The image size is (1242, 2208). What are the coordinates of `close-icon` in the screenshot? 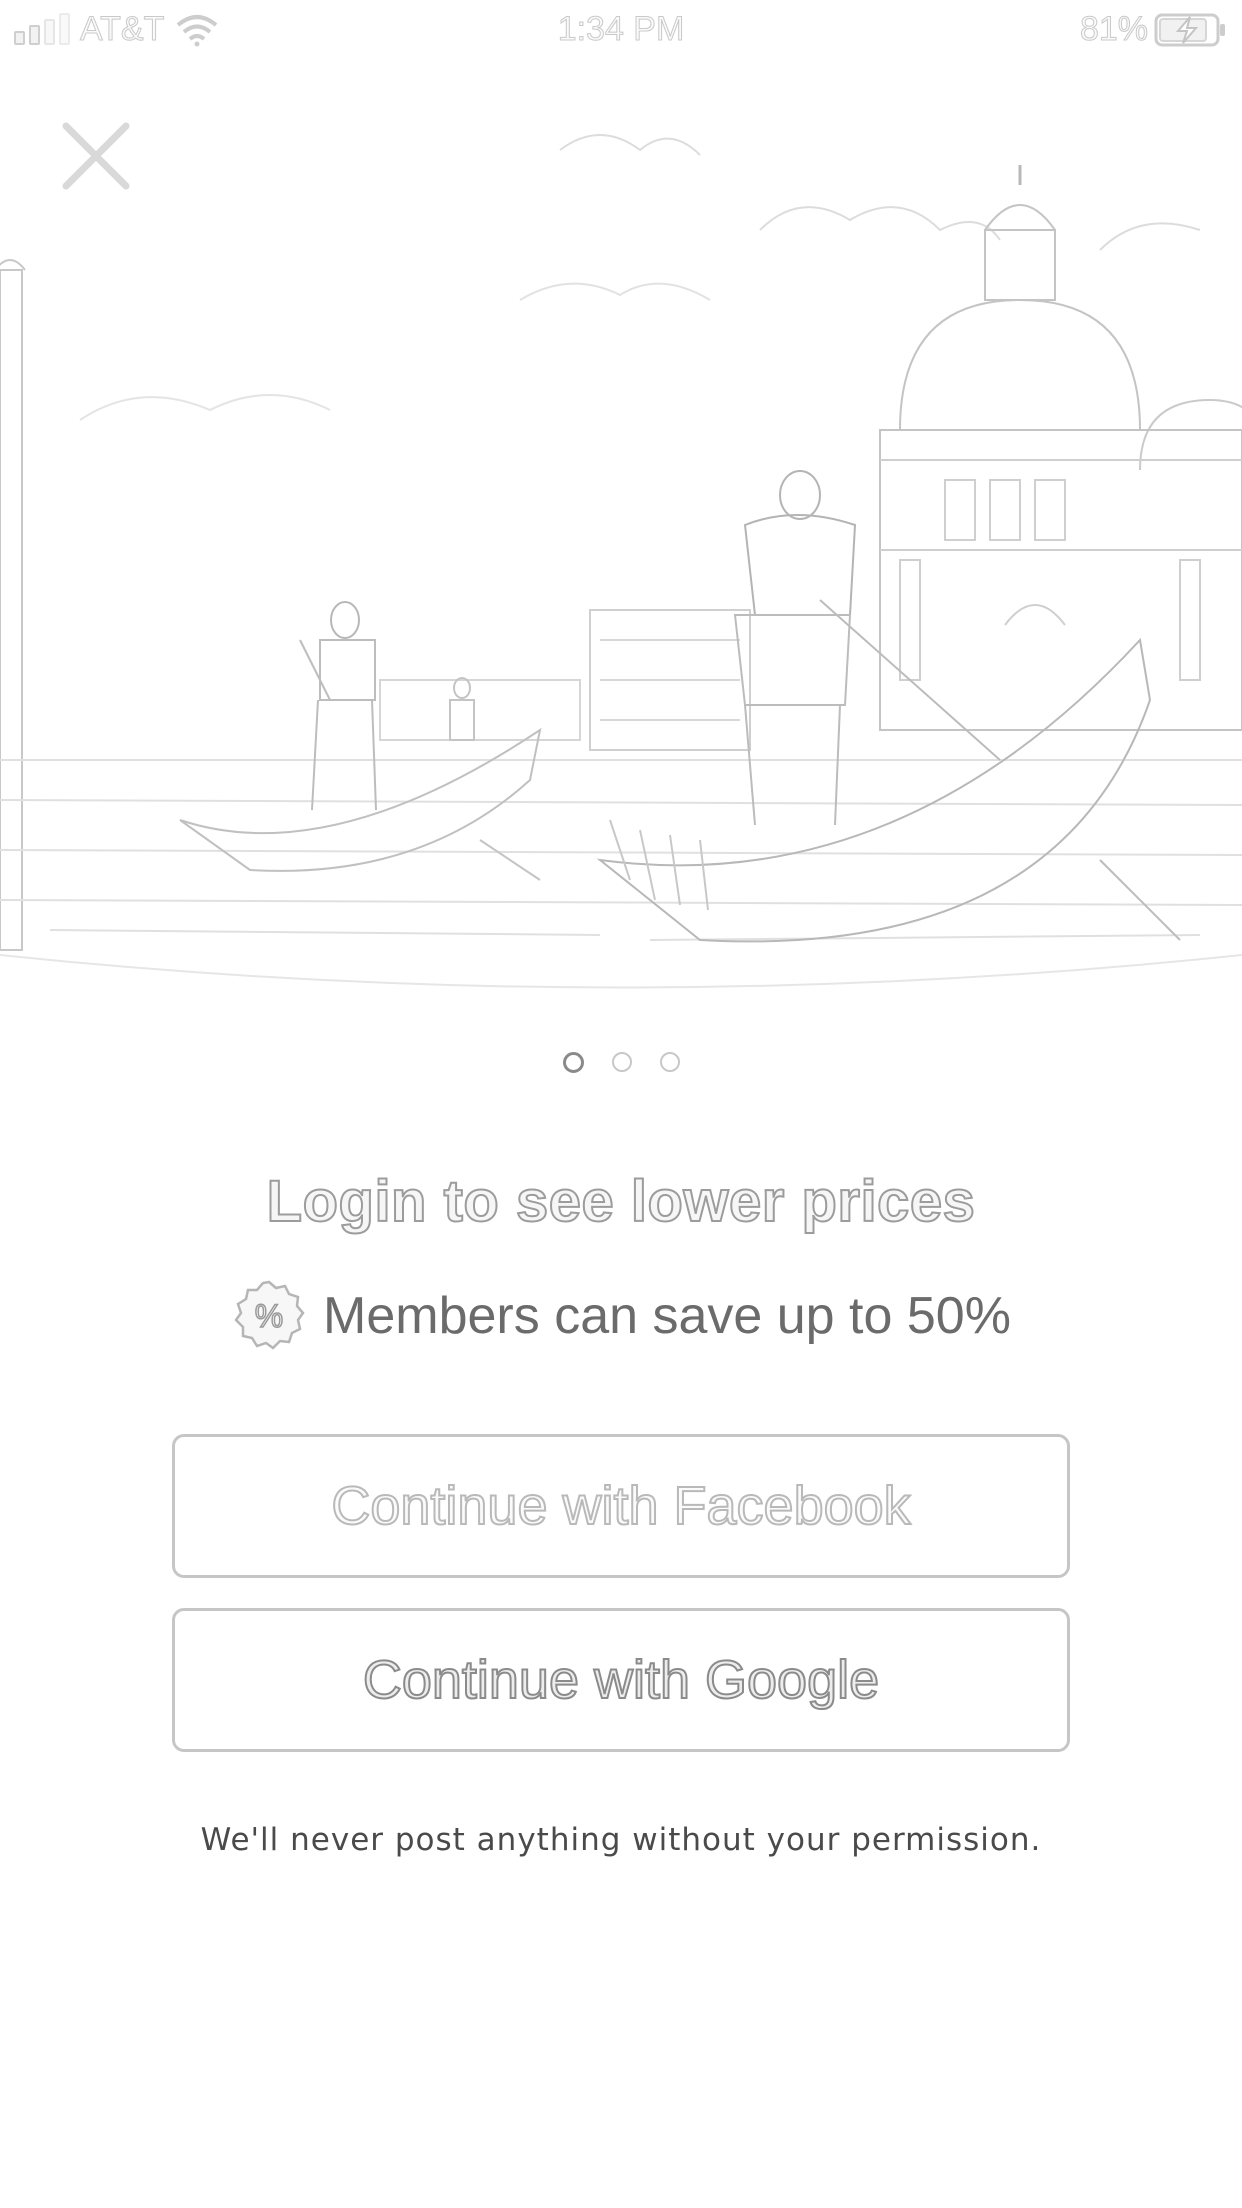 It's located at (96, 156).